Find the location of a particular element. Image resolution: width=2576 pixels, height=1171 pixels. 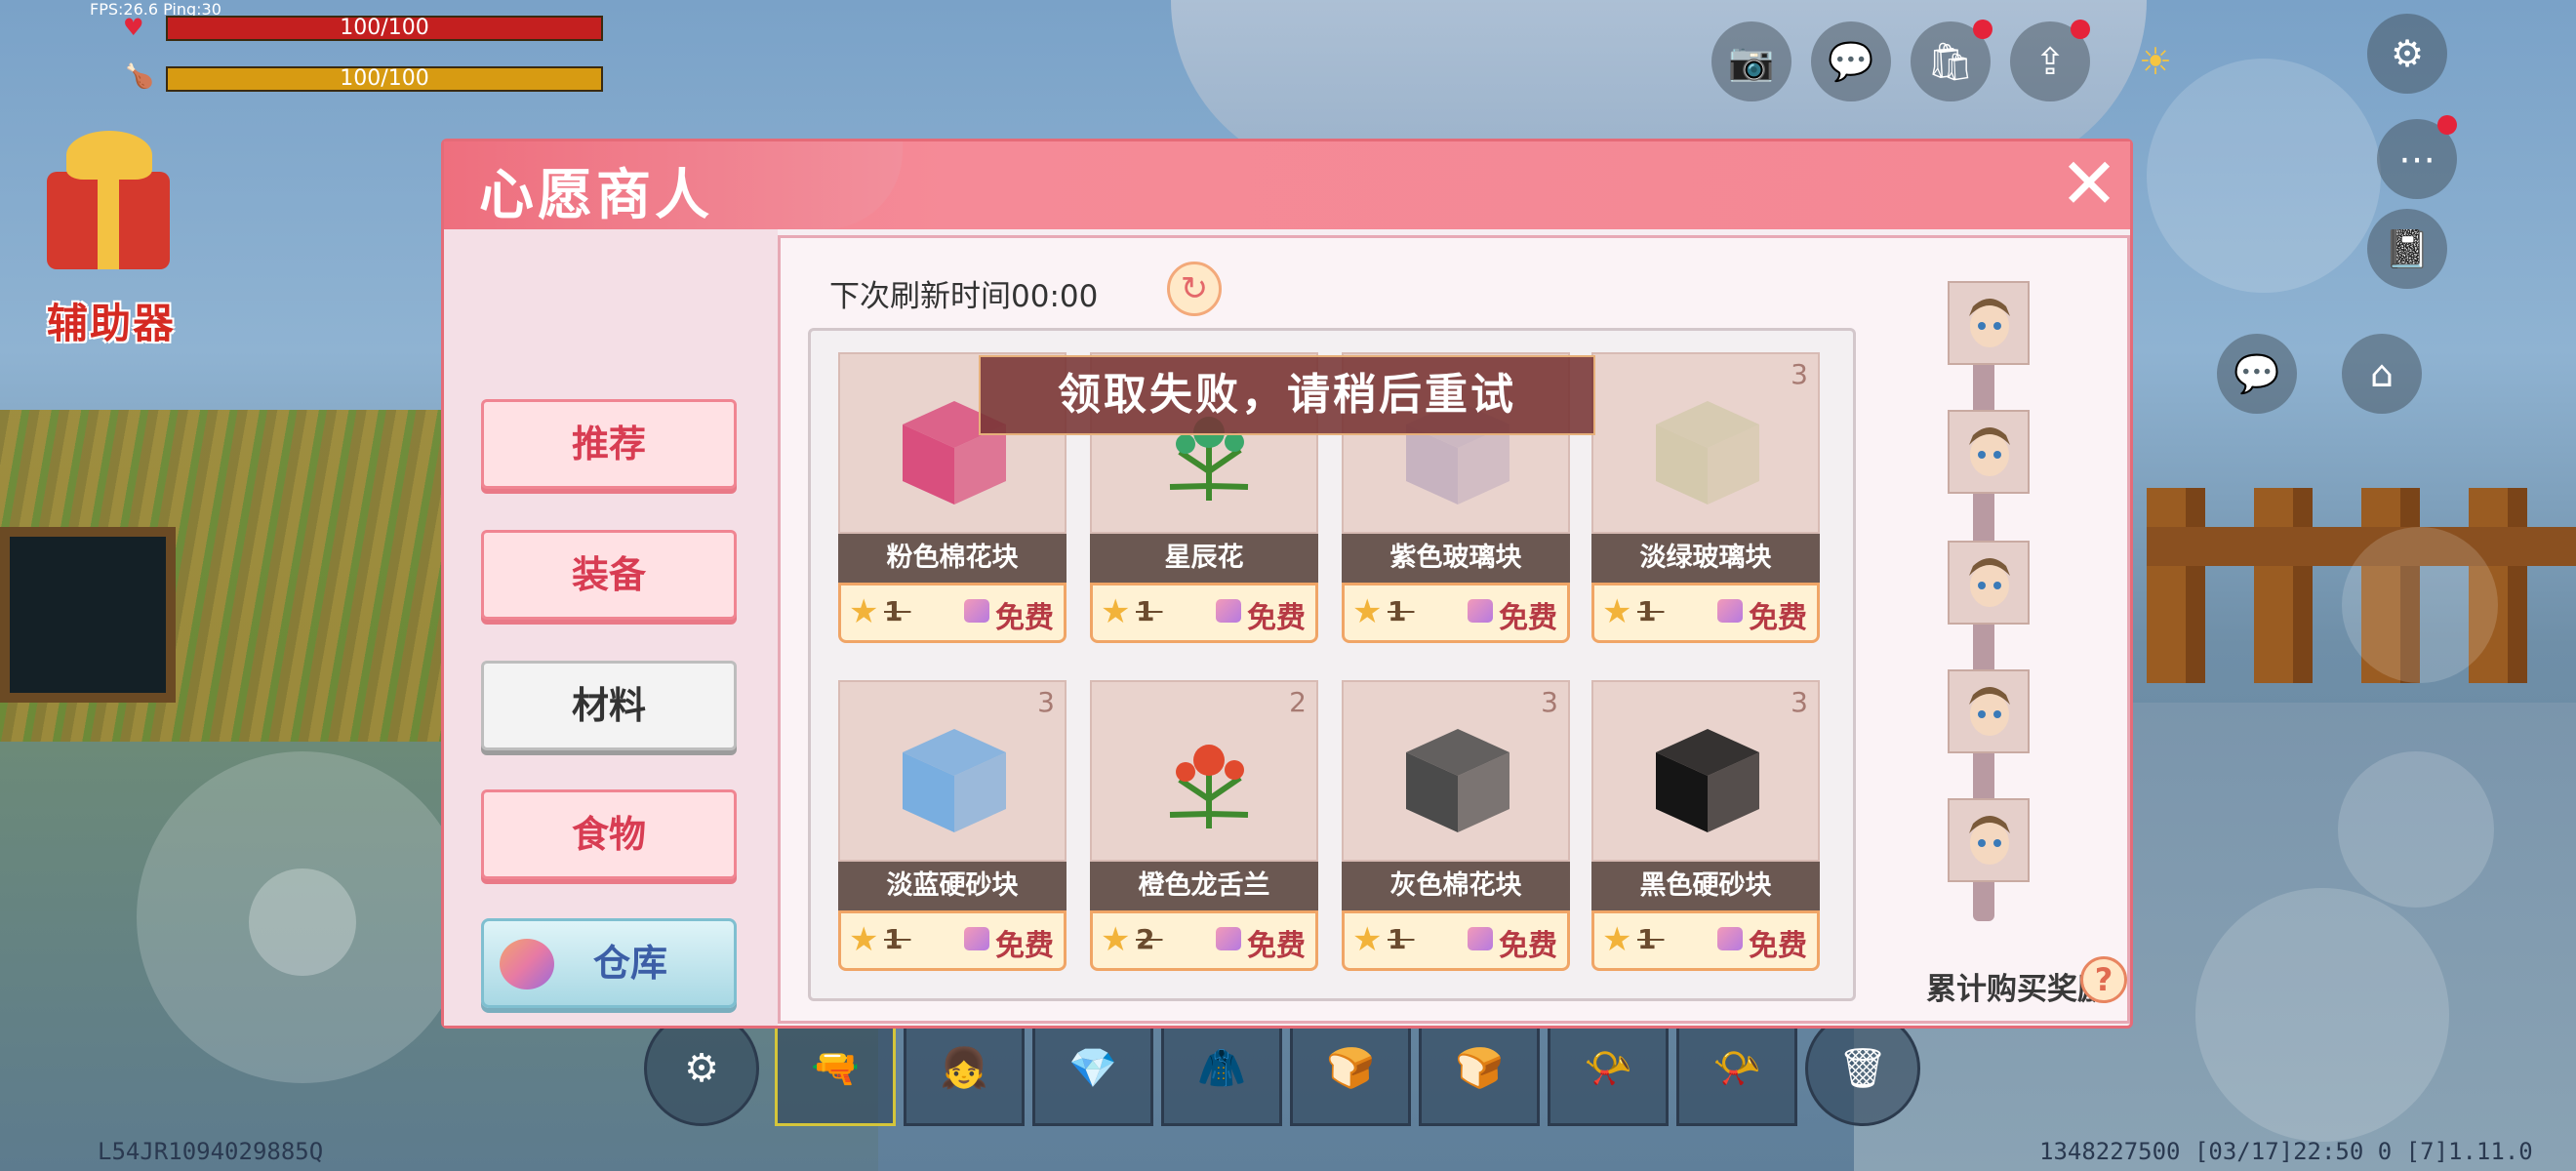

item-image: 2 is located at coordinates (1204, 771).